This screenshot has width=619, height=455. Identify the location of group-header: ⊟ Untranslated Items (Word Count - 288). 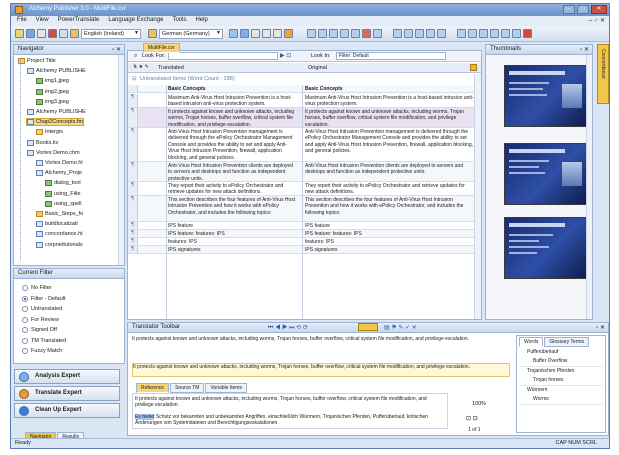
(304, 79).